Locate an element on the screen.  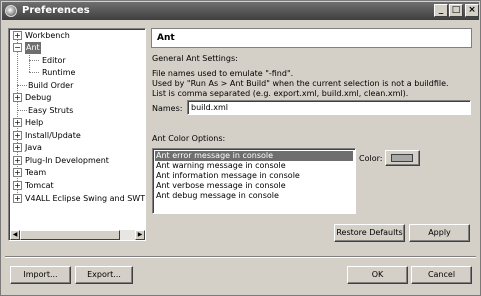
tree-item-team: Team is located at coordinates (35, 173).